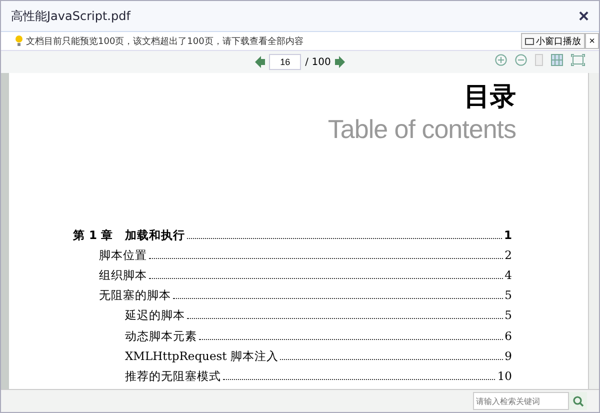 The image size is (600, 413). I want to click on toc-entry-title: 无阻塞的脚本, so click(135, 296).